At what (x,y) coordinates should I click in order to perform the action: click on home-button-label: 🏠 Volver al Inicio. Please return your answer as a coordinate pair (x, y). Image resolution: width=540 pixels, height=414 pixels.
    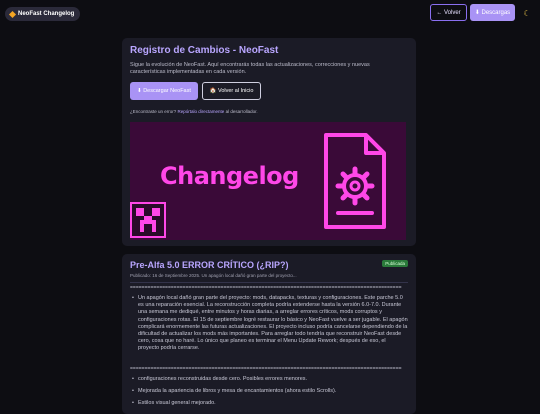
    Looking at the image, I should click on (231, 91).